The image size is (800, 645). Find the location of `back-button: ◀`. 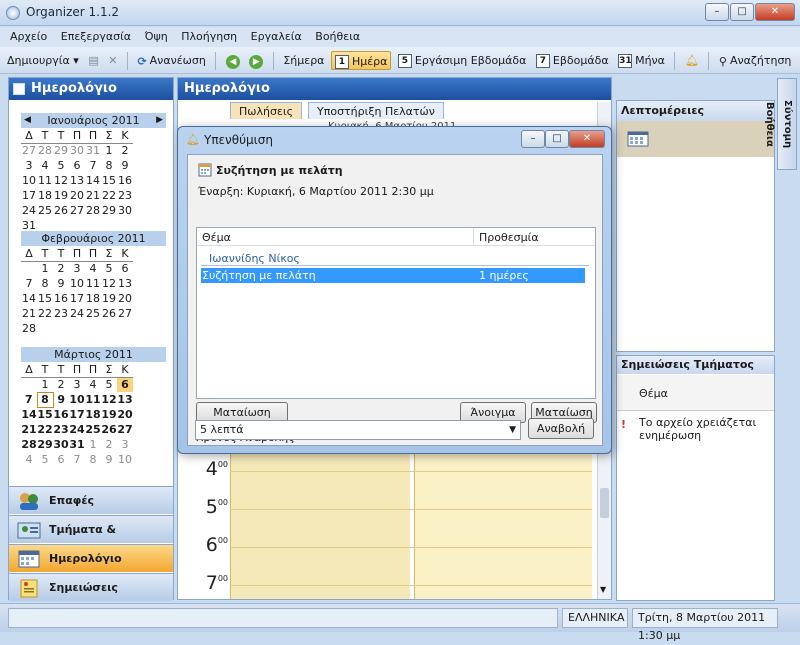

back-button: ◀ is located at coordinates (233, 60).